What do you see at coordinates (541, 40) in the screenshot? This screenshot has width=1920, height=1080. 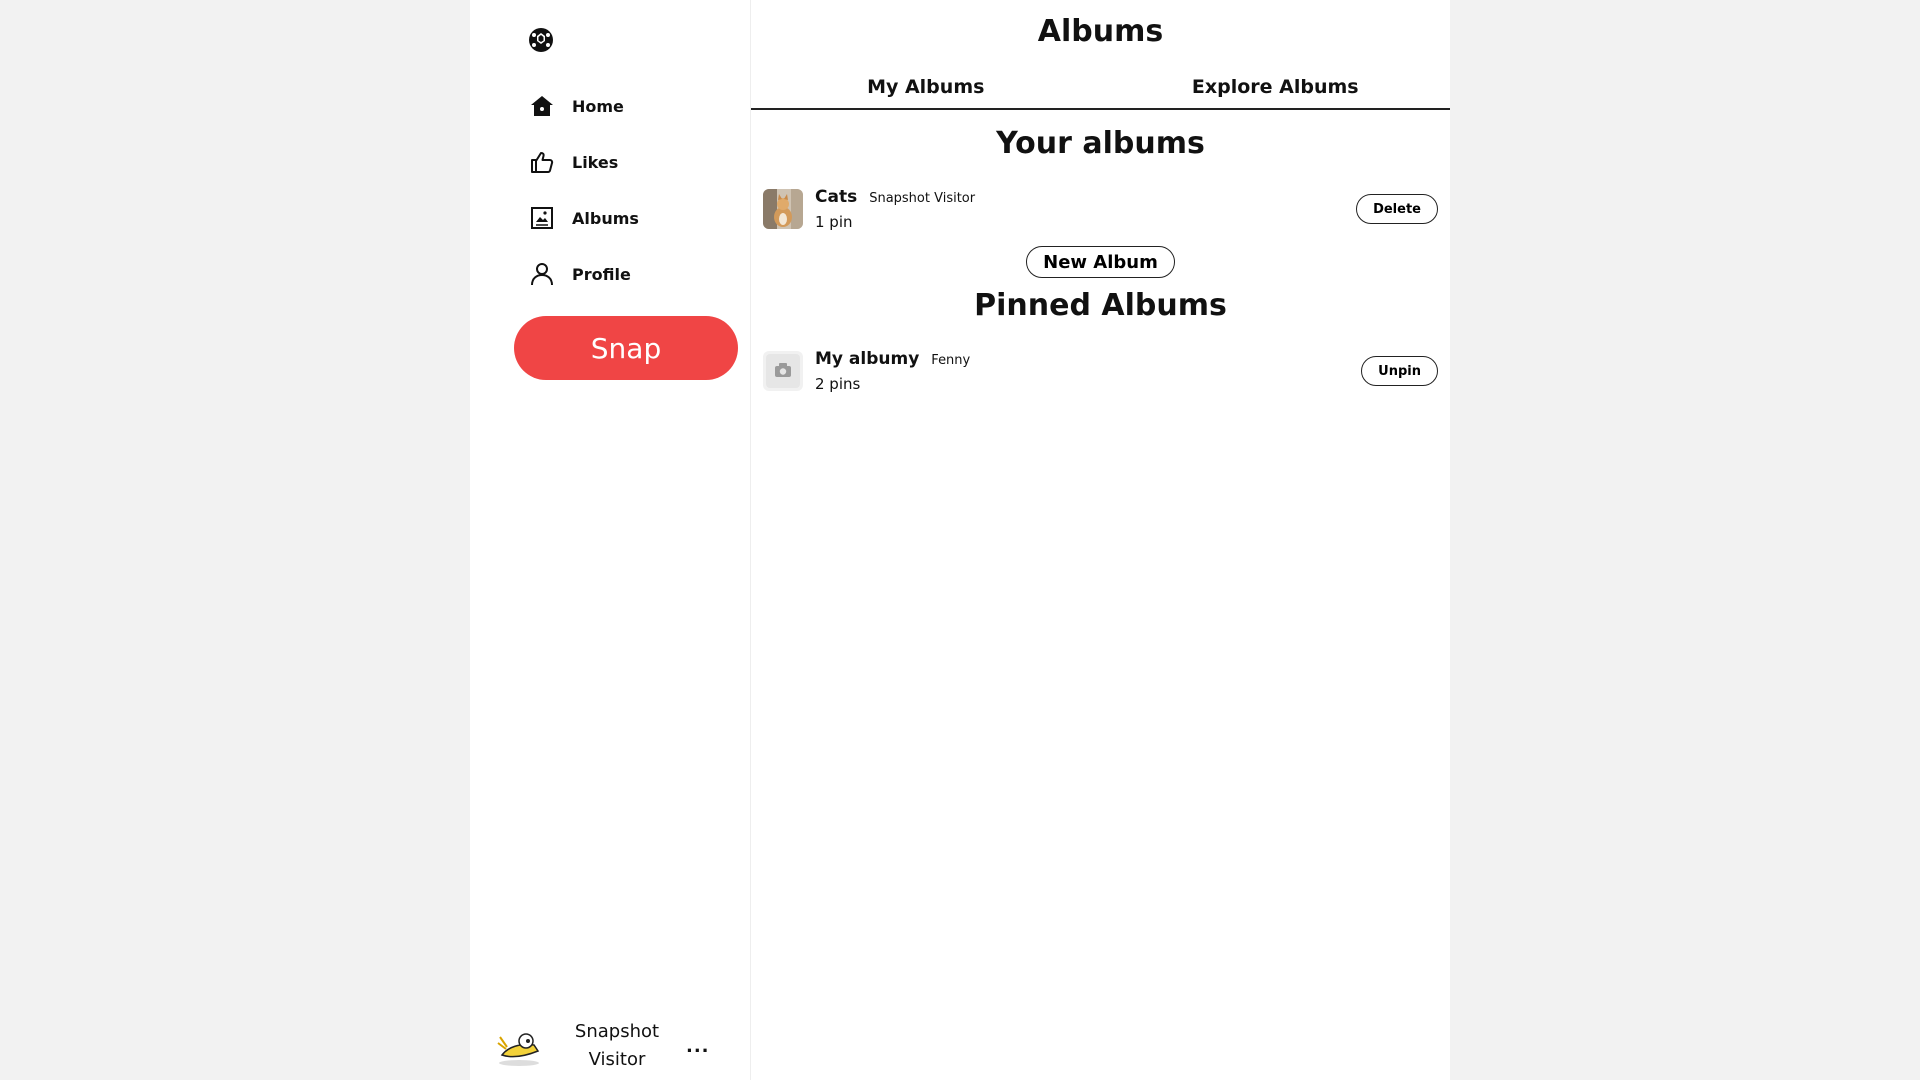 I see `turtle-shell-icon` at bounding box center [541, 40].